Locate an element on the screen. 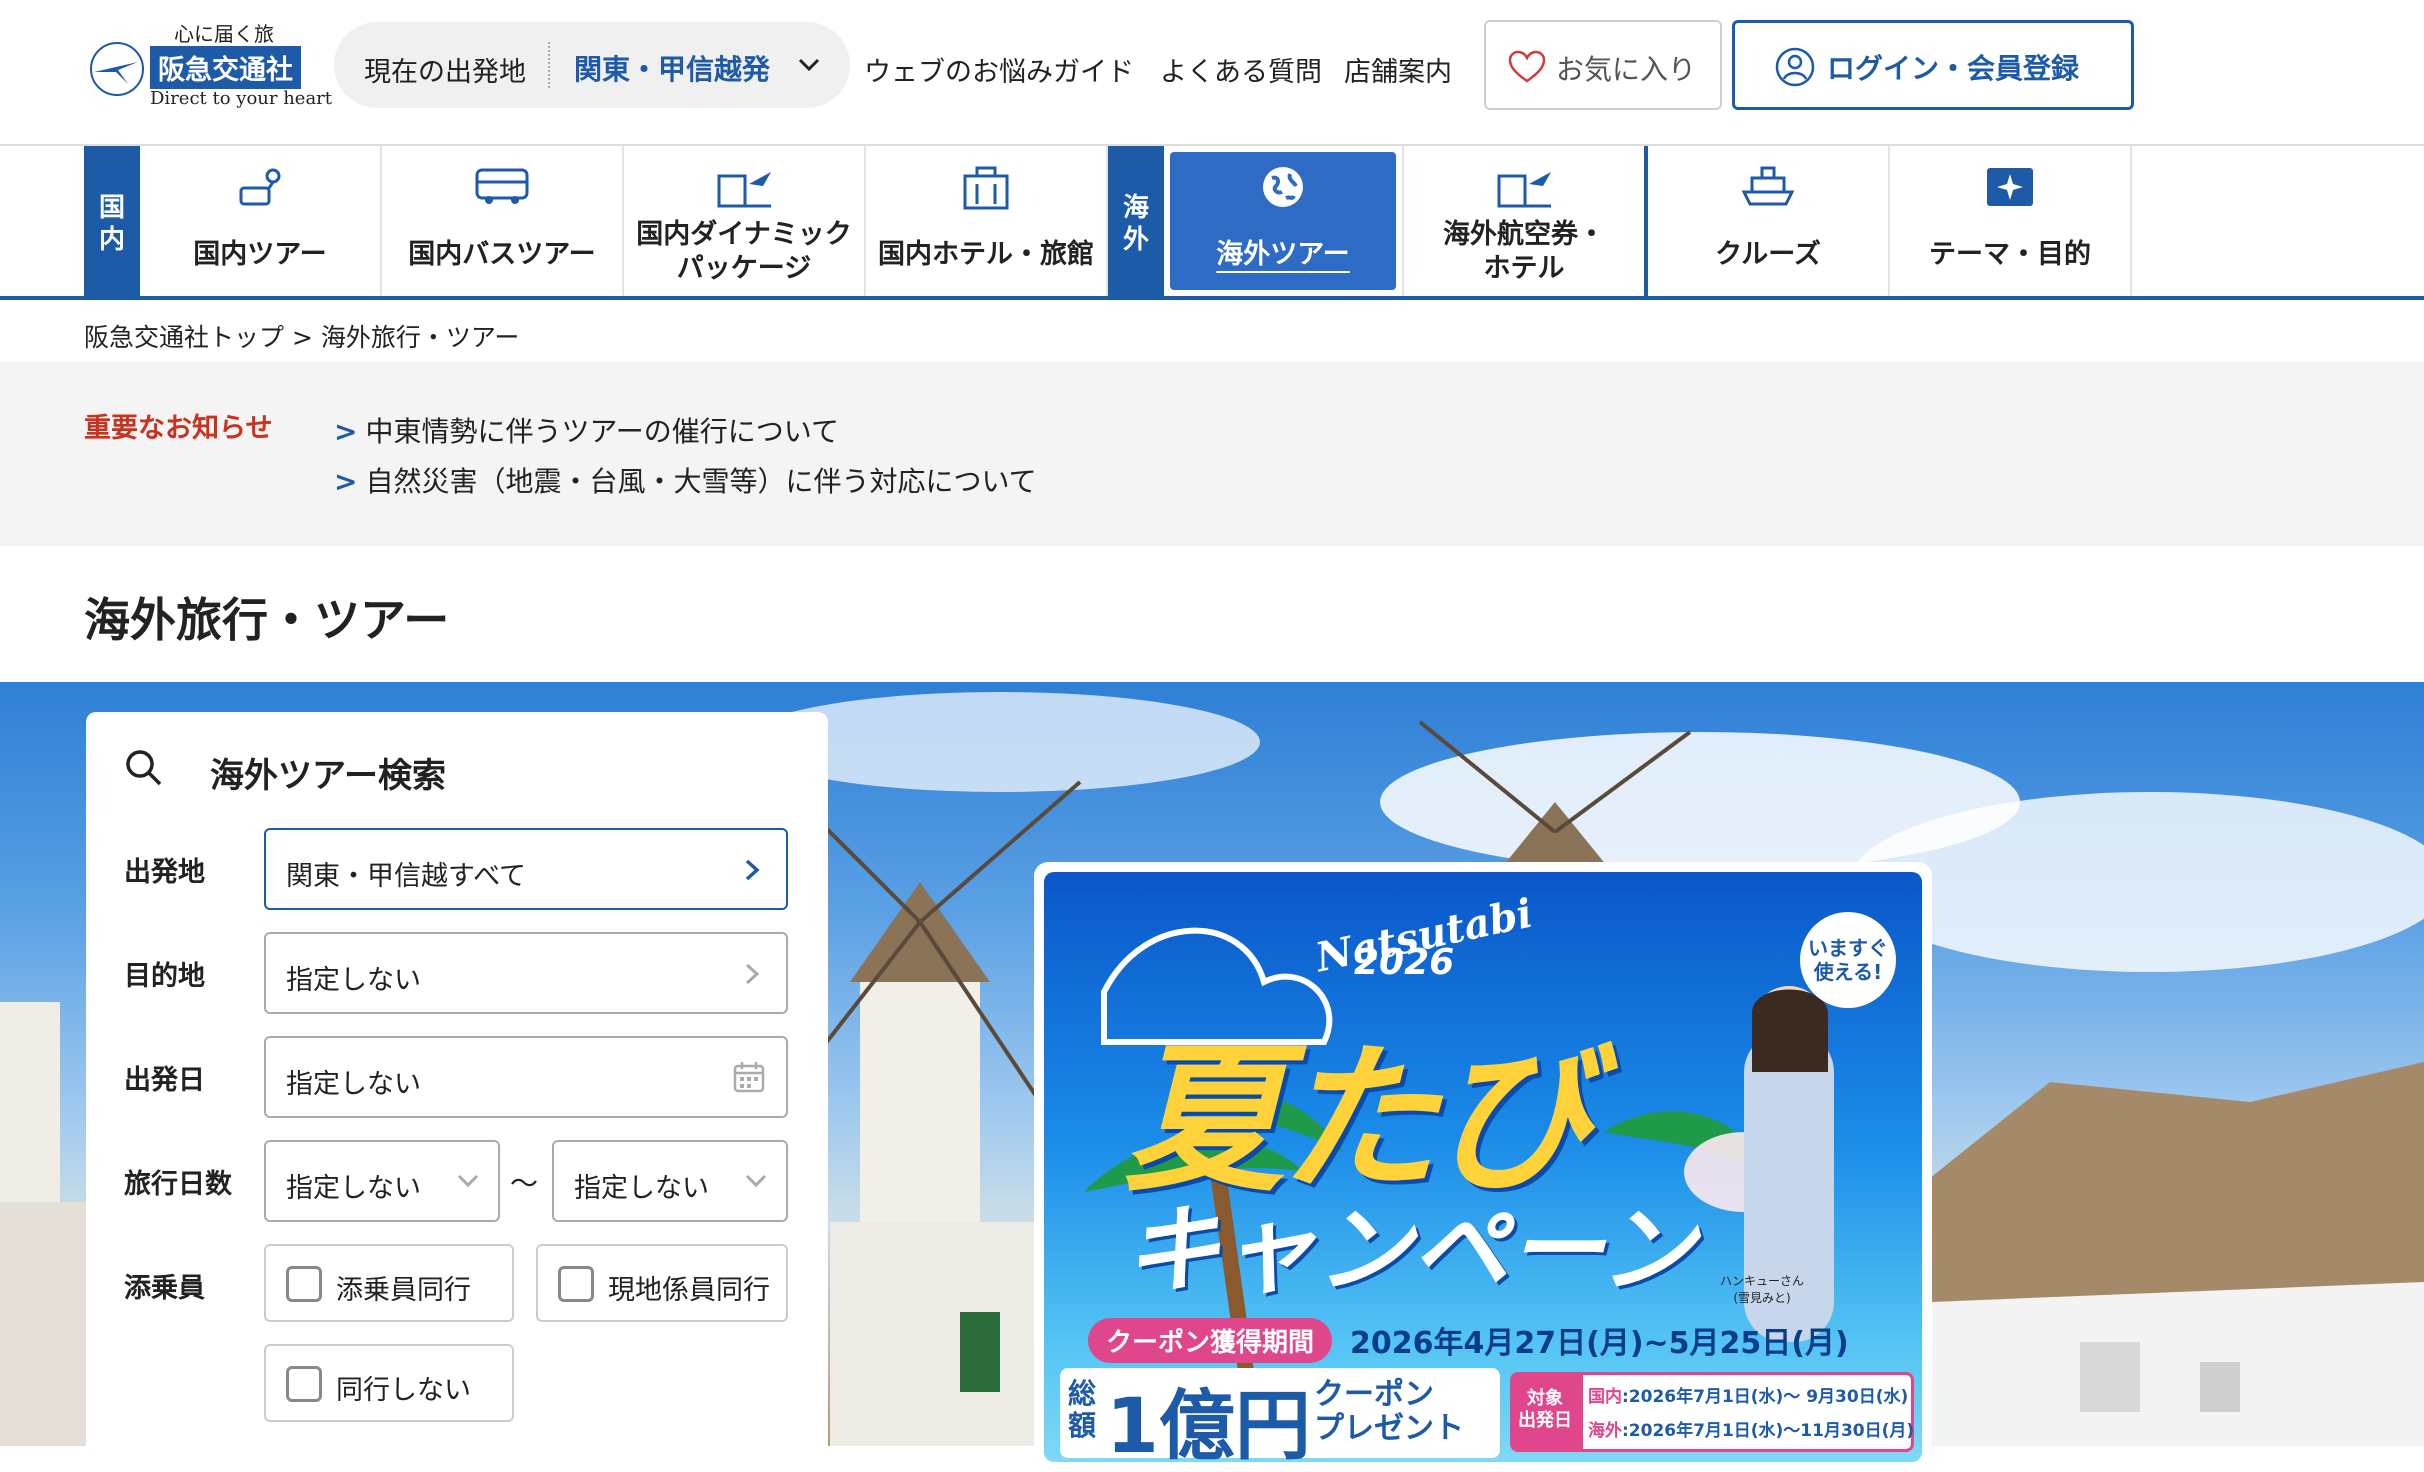  escort-option-label: 添乗員同行 is located at coordinates (403, 1290).